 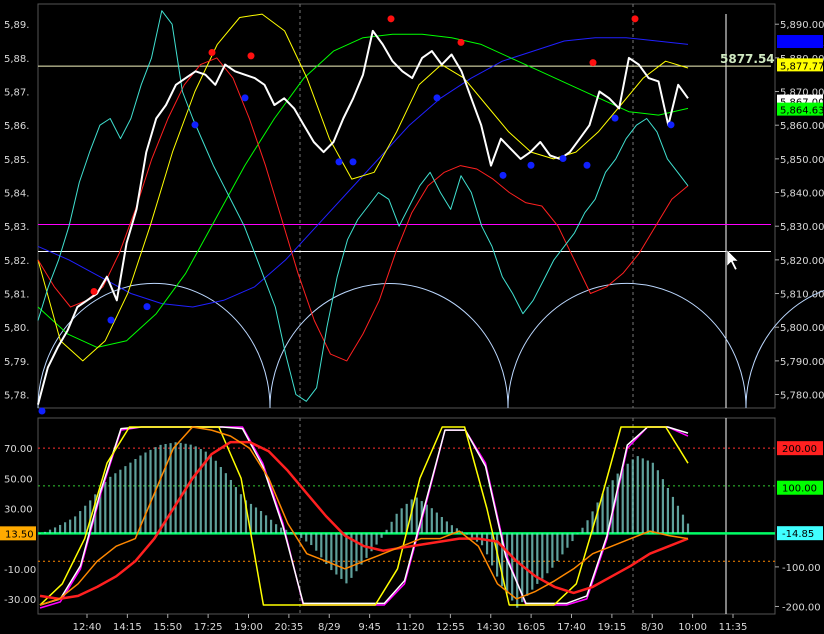 What do you see at coordinates (798, 534) in the screenshot?
I see `osc-right-badge-label: -14.85` at bounding box center [798, 534].